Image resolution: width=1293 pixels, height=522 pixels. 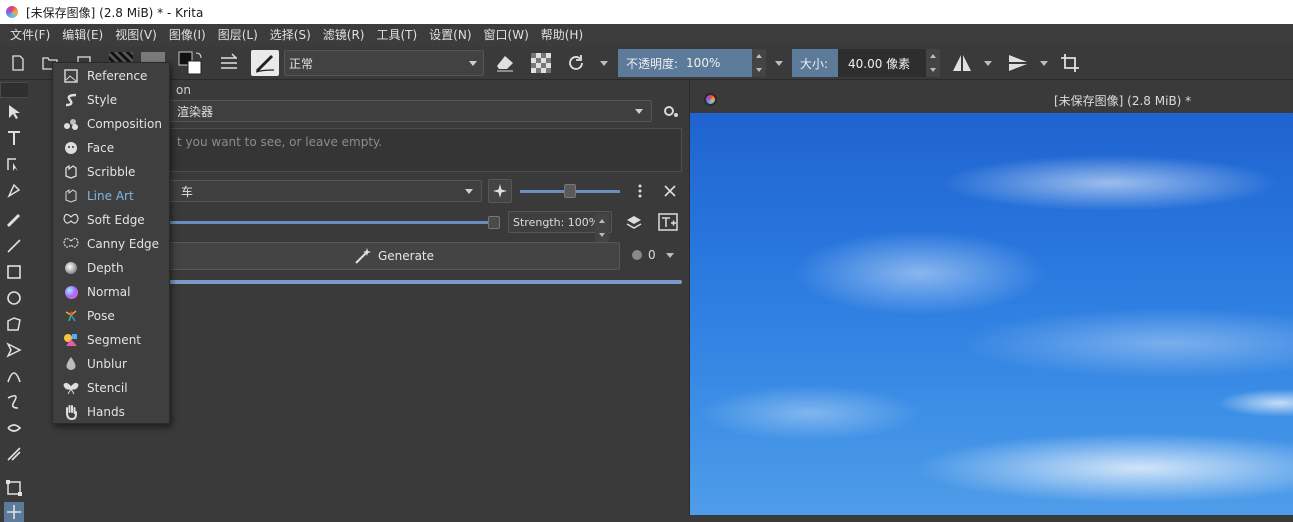 I want to click on menu-item-segment: Segment, so click(x=111, y=340).